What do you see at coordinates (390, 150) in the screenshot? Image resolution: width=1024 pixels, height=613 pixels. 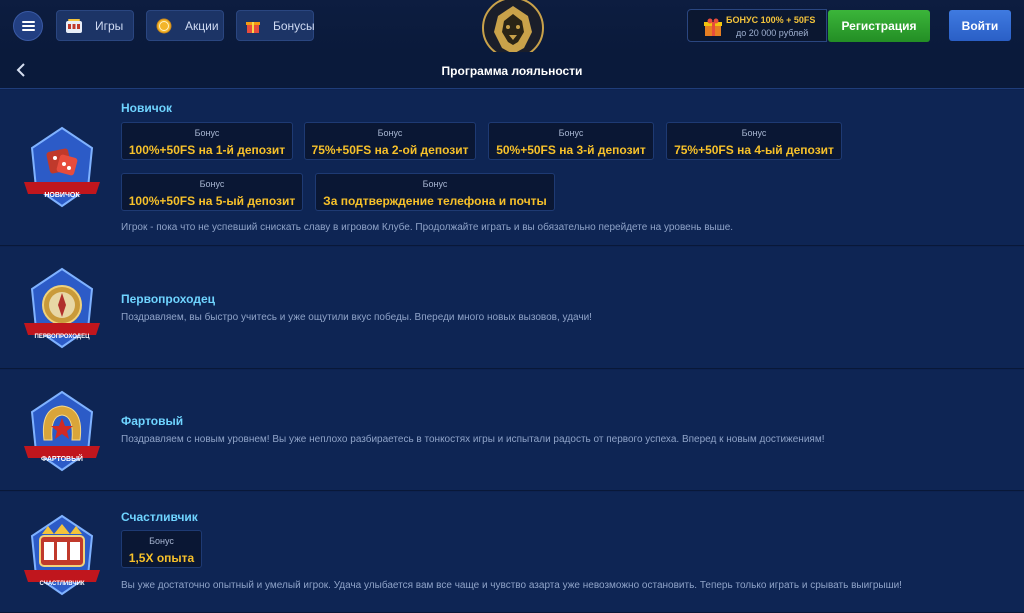 I see `bonus-card-value: 75%+50FS на 2-ой депозит` at bounding box center [390, 150].